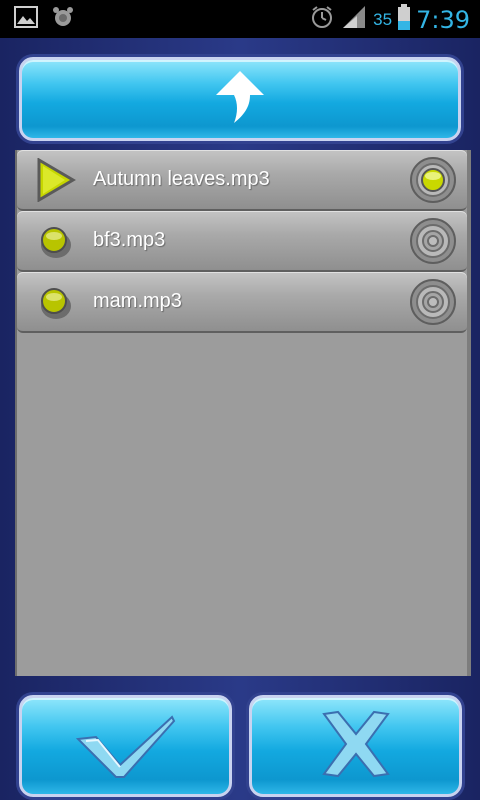 The width and height of the screenshot is (480, 800). Describe the element at coordinates (354, 19) in the screenshot. I see `signal-strength-icon` at that location.